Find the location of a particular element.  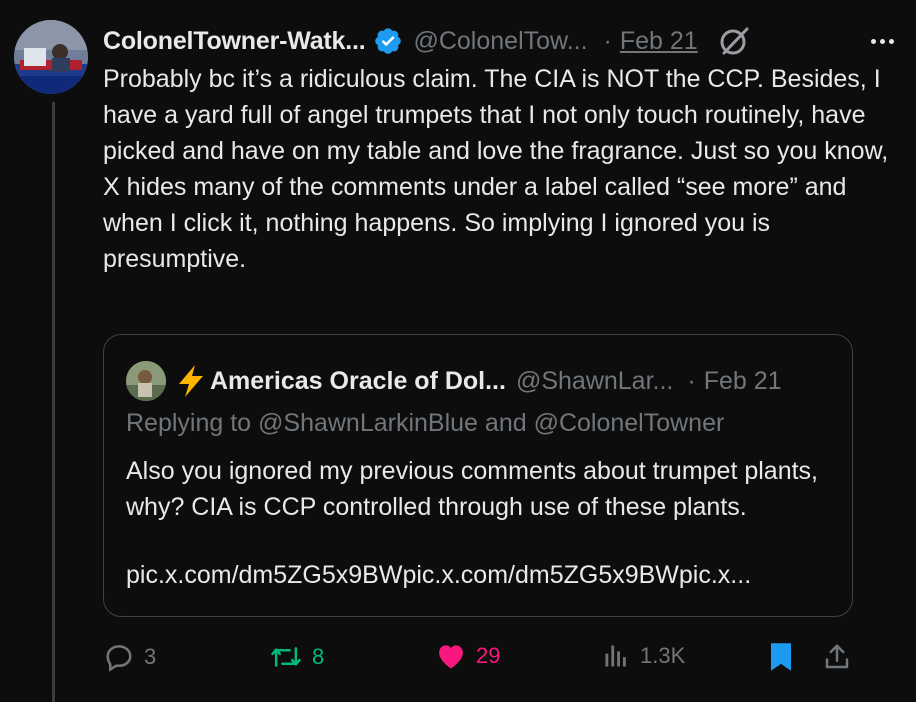

views-icon is located at coordinates (616, 656).